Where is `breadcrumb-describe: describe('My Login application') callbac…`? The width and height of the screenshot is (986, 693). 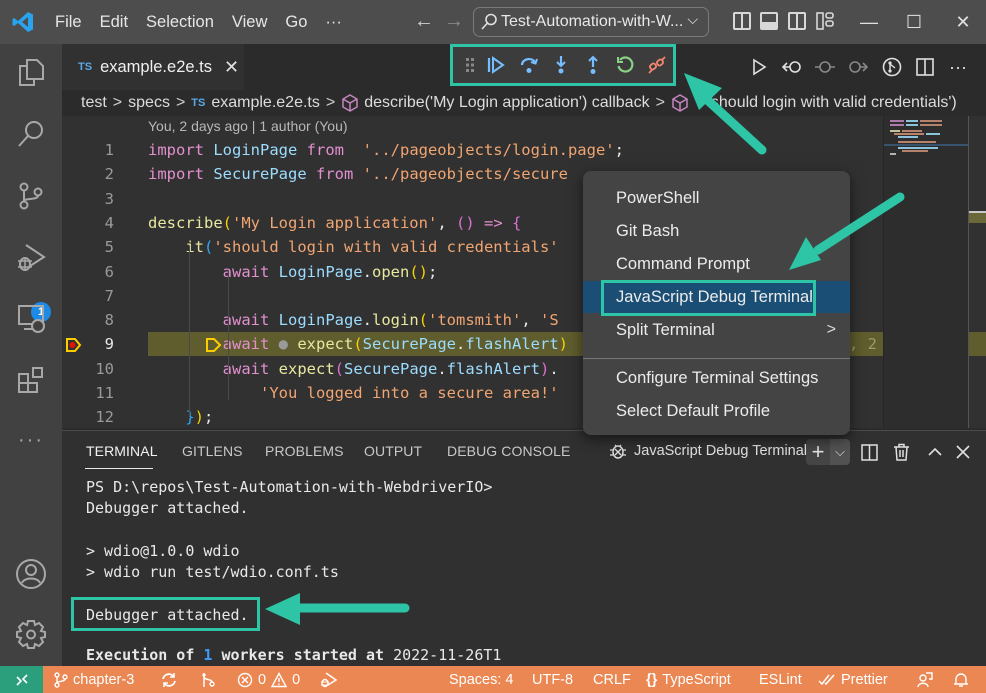
breadcrumb-describe: describe('My Login application') callbac… is located at coordinates (506, 103).